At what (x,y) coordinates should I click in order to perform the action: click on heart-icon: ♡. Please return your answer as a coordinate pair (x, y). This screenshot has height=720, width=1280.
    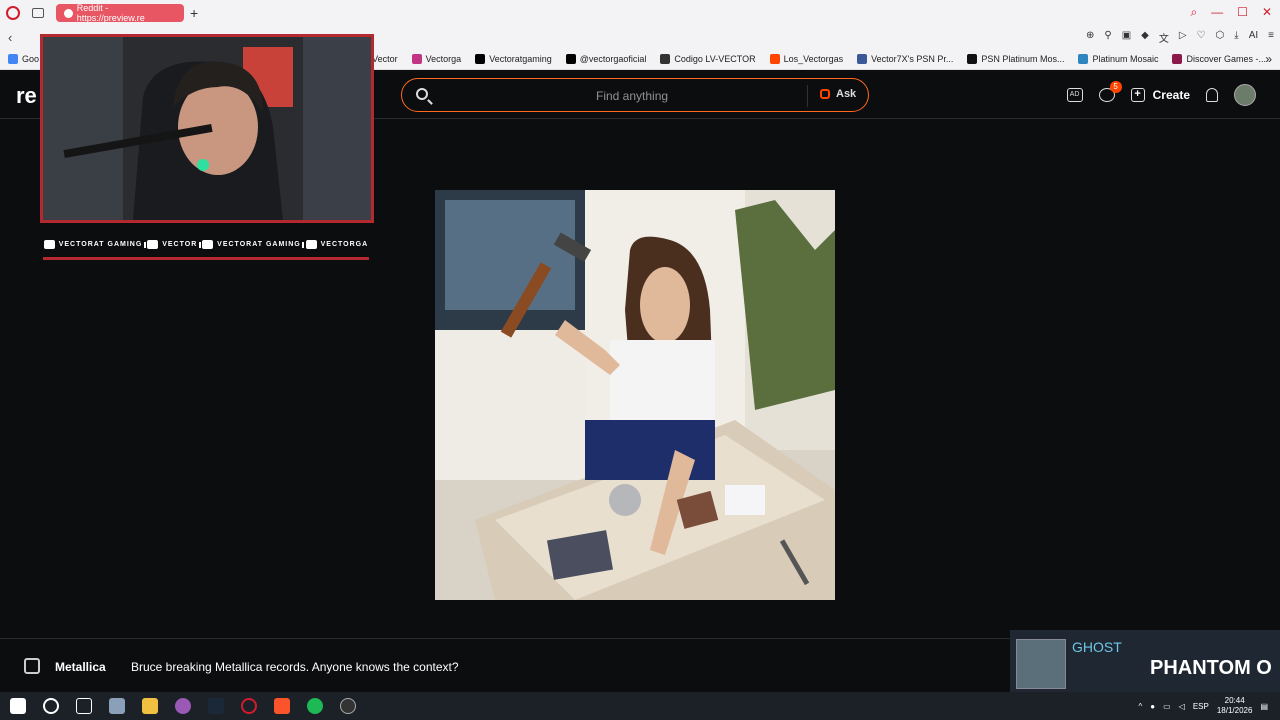
    Looking at the image, I should click on (1201, 37).